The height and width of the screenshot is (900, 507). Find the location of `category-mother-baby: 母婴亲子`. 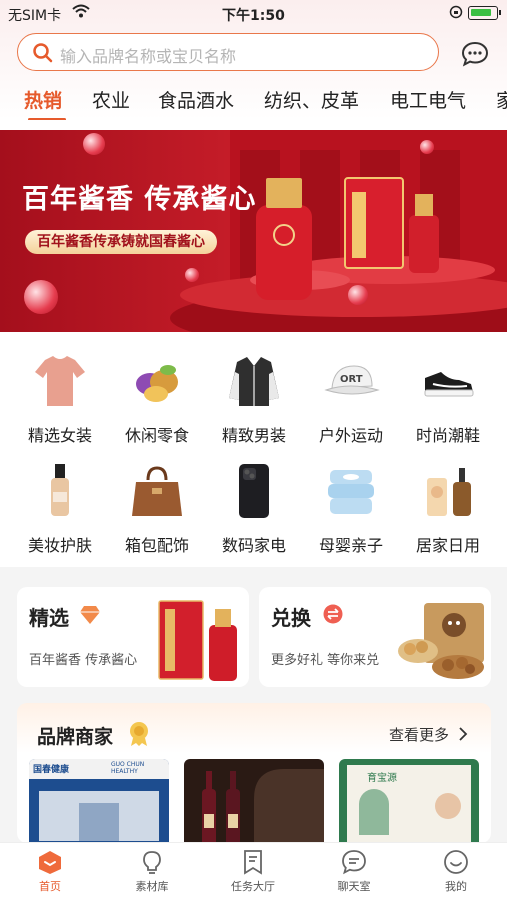

category-mother-baby: 母婴亲子 is located at coordinates (351, 509).